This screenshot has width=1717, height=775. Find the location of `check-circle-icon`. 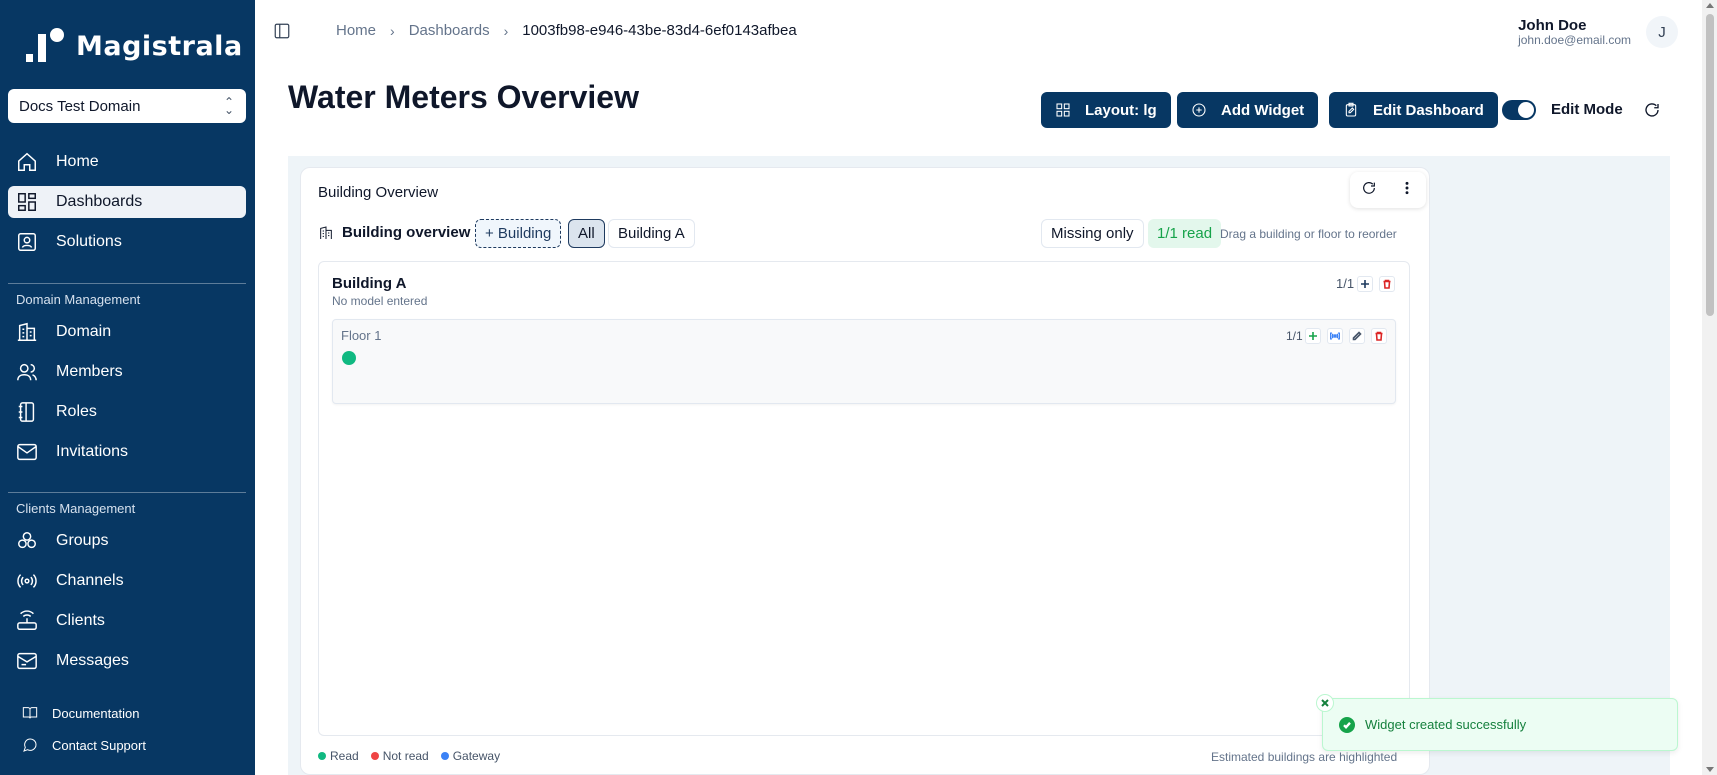

check-circle-icon is located at coordinates (1347, 724).